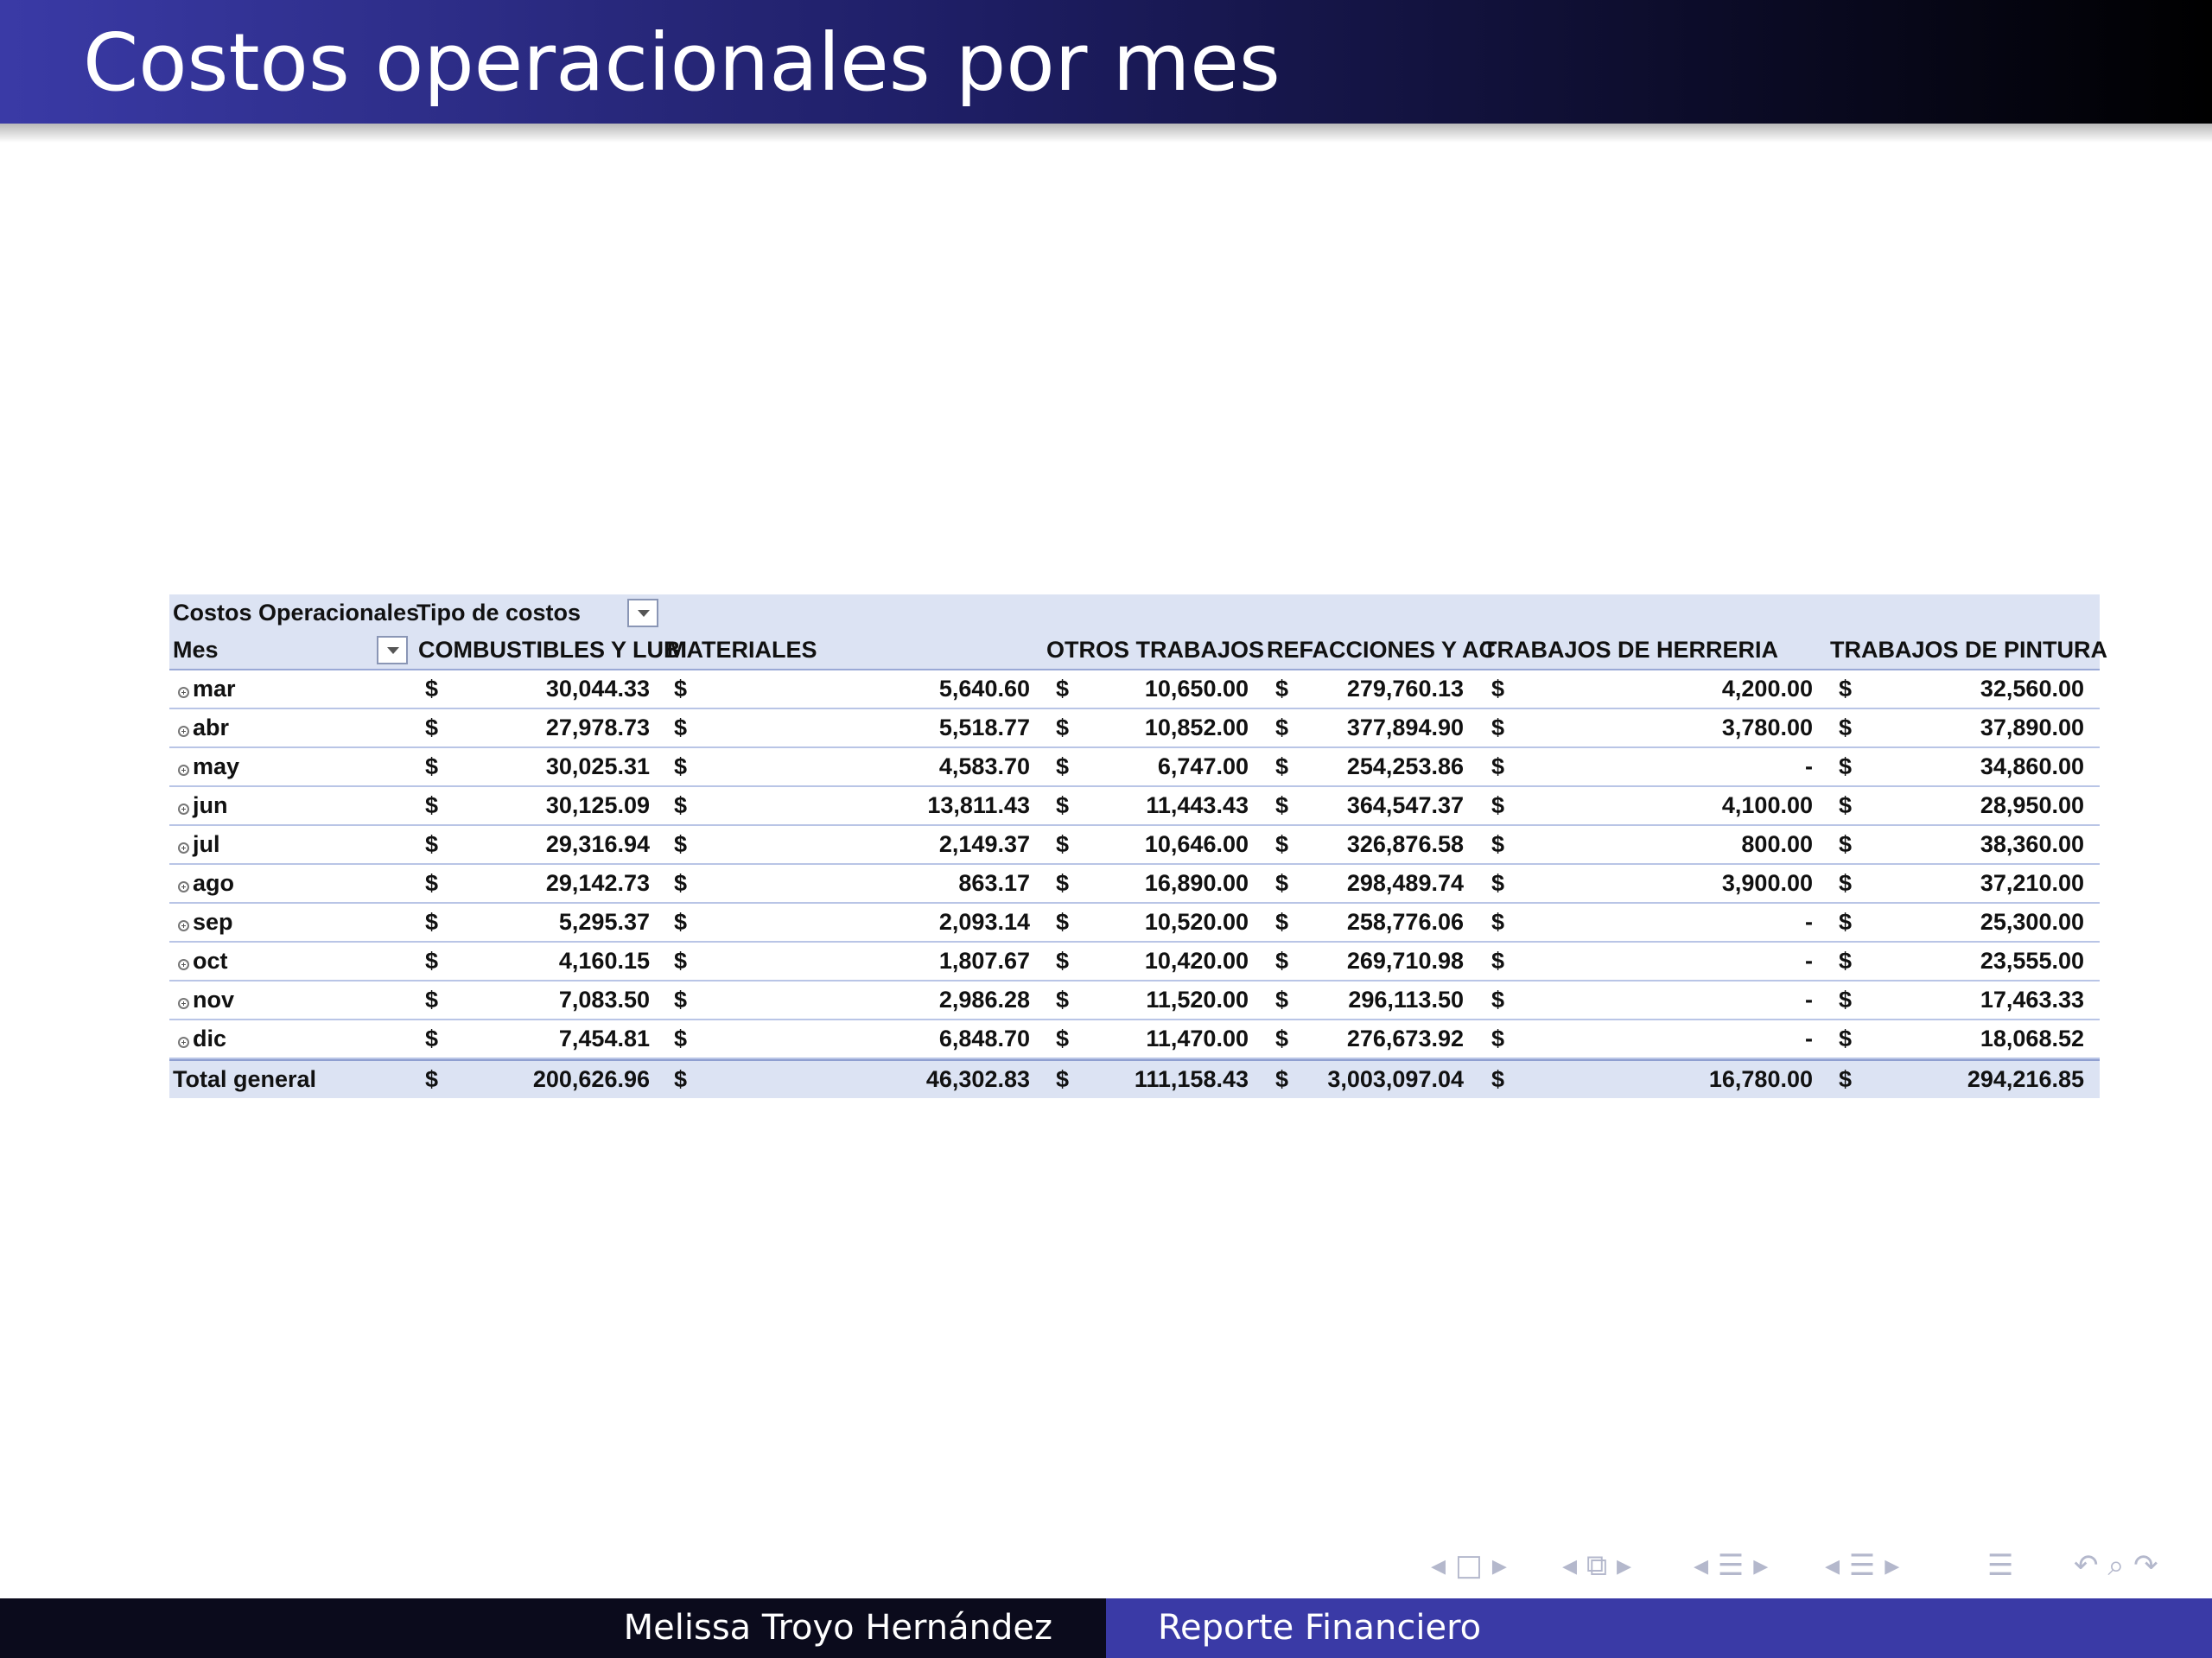 This screenshot has width=2212, height=1658. I want to click on nav-slide-prev-icon: ◂, so click(1438, 1565).